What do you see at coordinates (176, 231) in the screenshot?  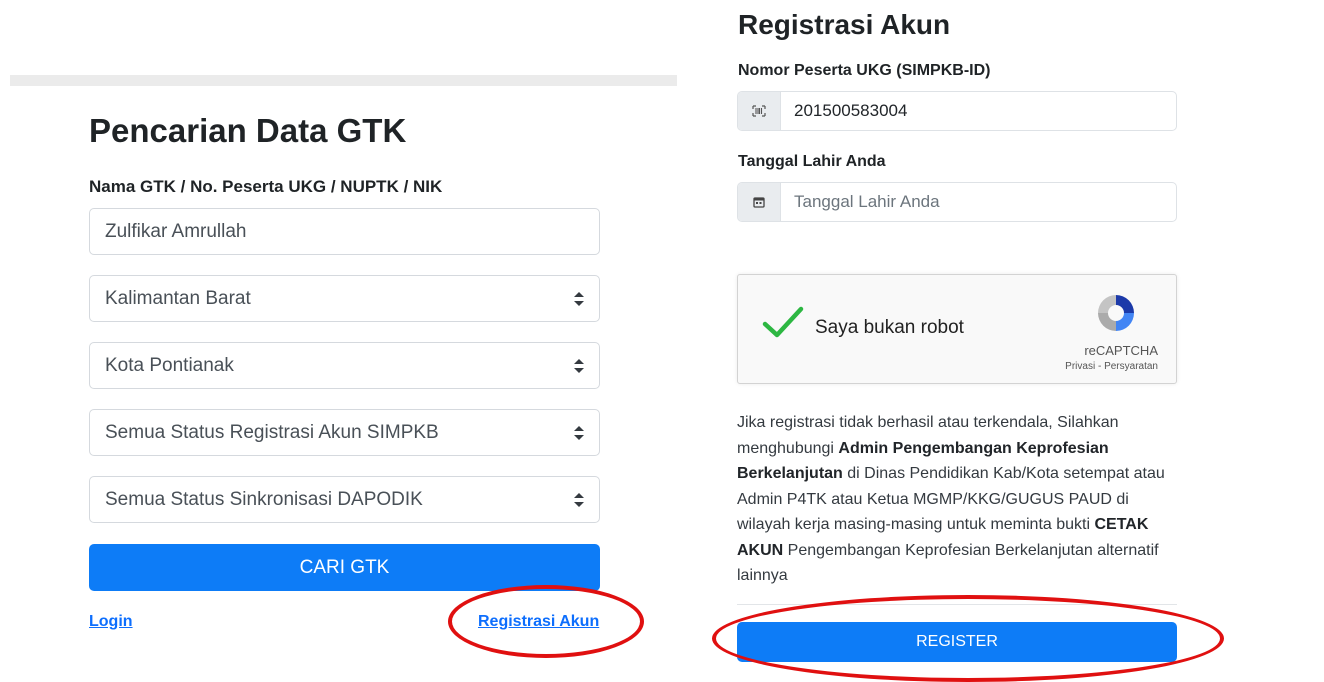 I see `name-search-value: Zulfikar Amrullah` at bounding box center [176, 231].